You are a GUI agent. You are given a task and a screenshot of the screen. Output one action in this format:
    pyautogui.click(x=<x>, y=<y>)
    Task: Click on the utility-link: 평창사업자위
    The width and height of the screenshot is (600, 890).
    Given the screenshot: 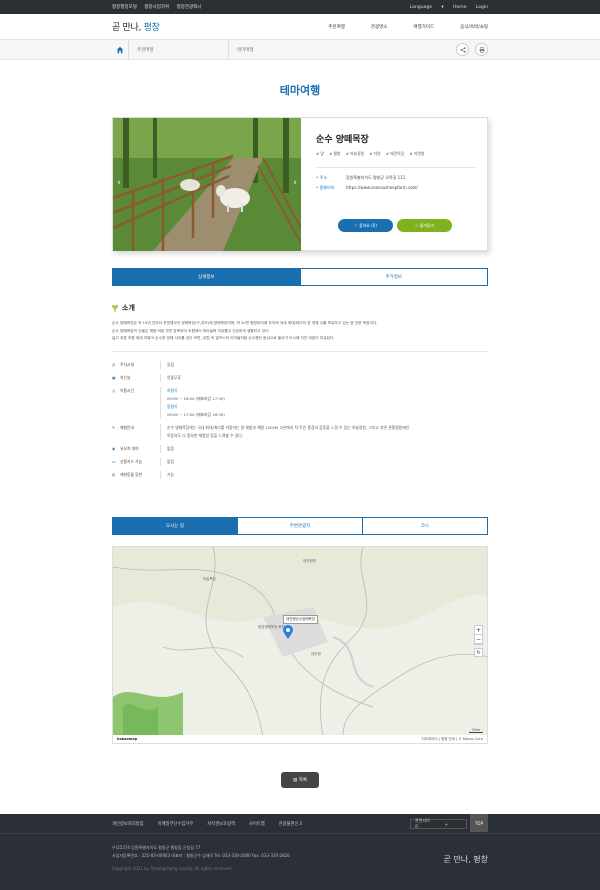 What is the action you would take?
    pyautogui.click(x=156, y=7)
    